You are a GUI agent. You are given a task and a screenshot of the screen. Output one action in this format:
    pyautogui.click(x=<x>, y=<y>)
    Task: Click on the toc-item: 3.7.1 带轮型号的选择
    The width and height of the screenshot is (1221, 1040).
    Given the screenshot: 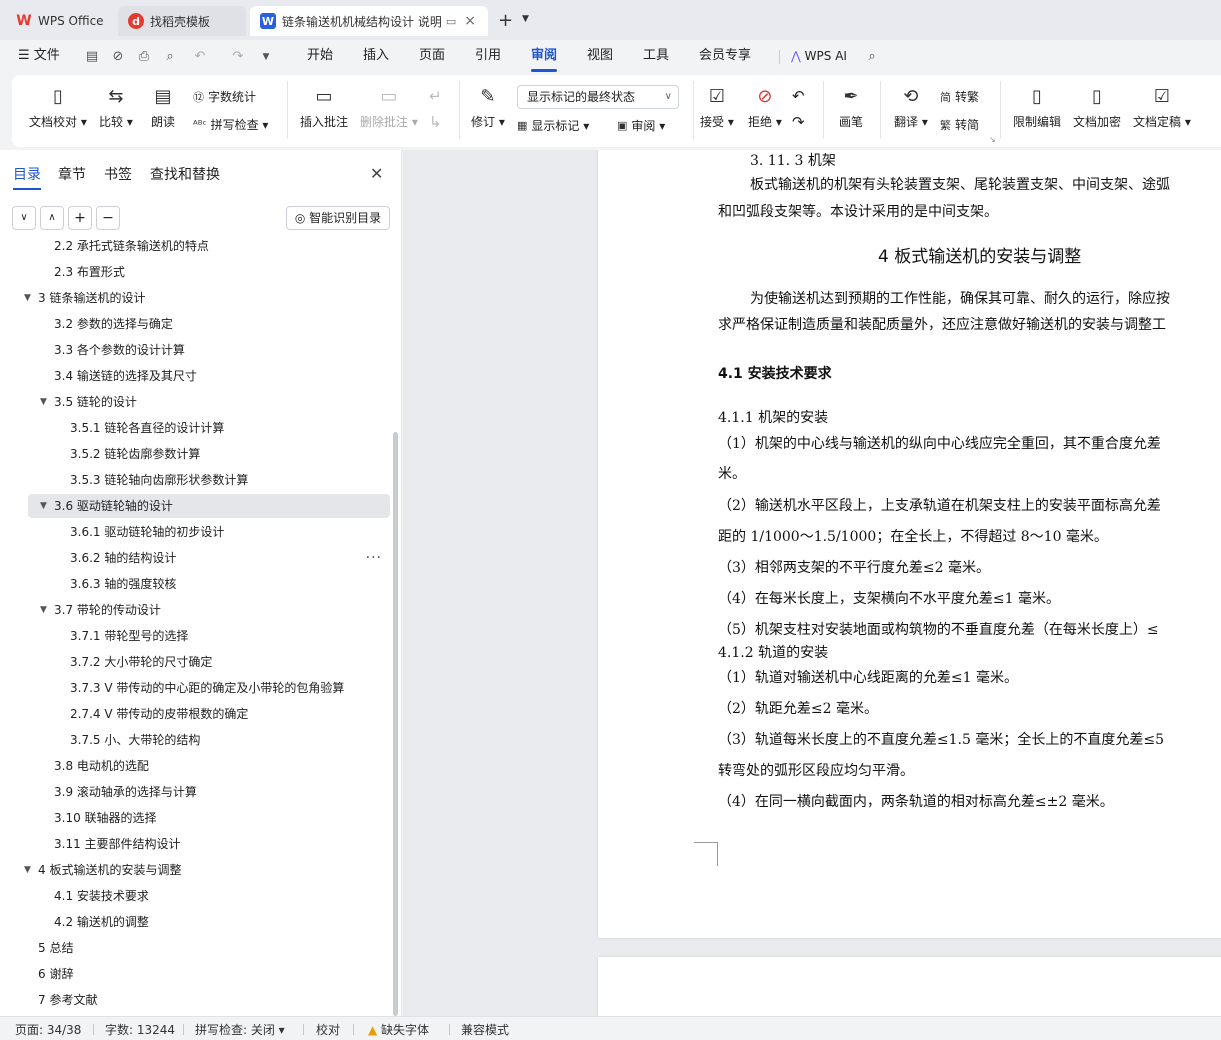 What is the action you would take?
    pyautogui.click(x=209, y=636)
    